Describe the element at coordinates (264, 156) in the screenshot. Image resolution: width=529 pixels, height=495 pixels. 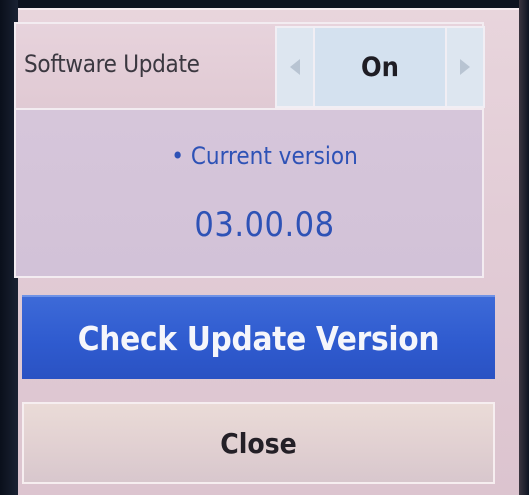
I see `current-version-label: • Current version` at that location.